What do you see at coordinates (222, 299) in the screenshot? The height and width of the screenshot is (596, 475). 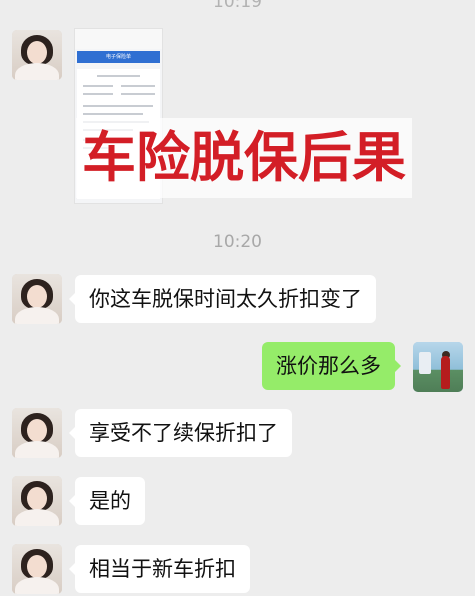 I see `message-bubble: 你这车脱保时间太久折扣变了` at bounding box center [222, 299].